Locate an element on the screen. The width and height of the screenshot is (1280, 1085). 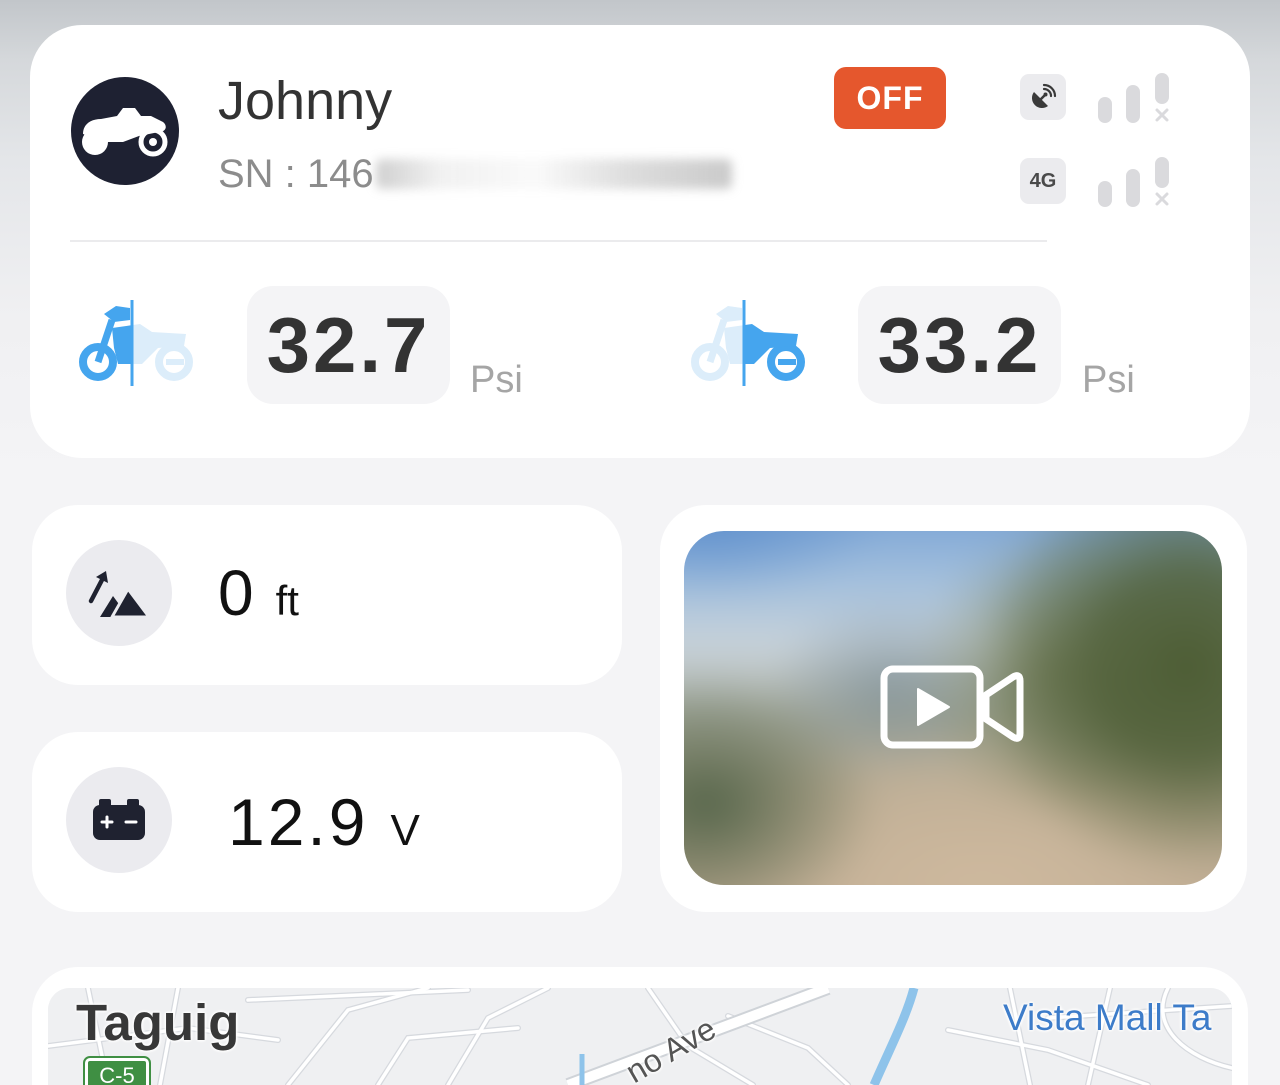
motorcycle-icon is located at coordinates (125, 132).